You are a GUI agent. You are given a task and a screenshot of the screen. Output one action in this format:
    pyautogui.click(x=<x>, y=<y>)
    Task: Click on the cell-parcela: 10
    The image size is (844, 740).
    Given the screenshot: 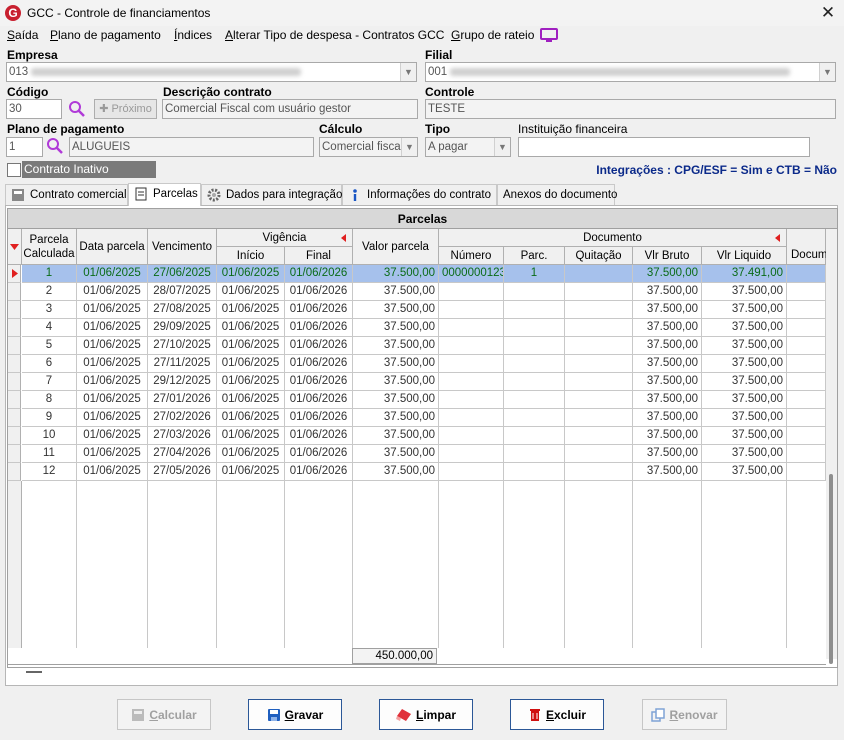 What is the action you would take?
    pyautogui.click(x=49, y=436)
    